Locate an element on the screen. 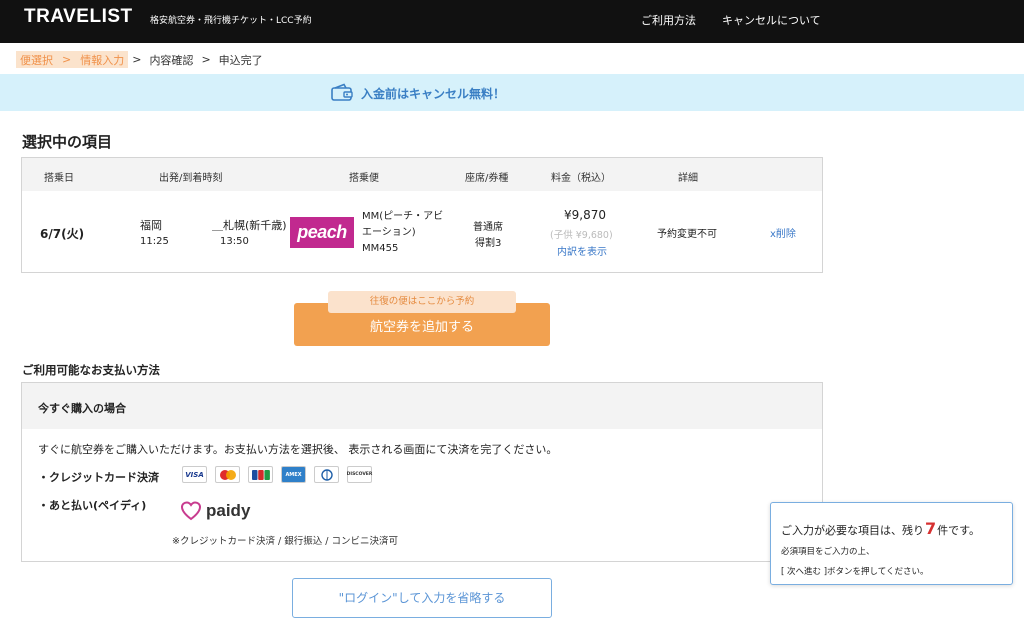 The image size is (1024, 618). add-ticket-area: 往復の便はここから予約 航空券を追加する is located at coordinates (422, 318).